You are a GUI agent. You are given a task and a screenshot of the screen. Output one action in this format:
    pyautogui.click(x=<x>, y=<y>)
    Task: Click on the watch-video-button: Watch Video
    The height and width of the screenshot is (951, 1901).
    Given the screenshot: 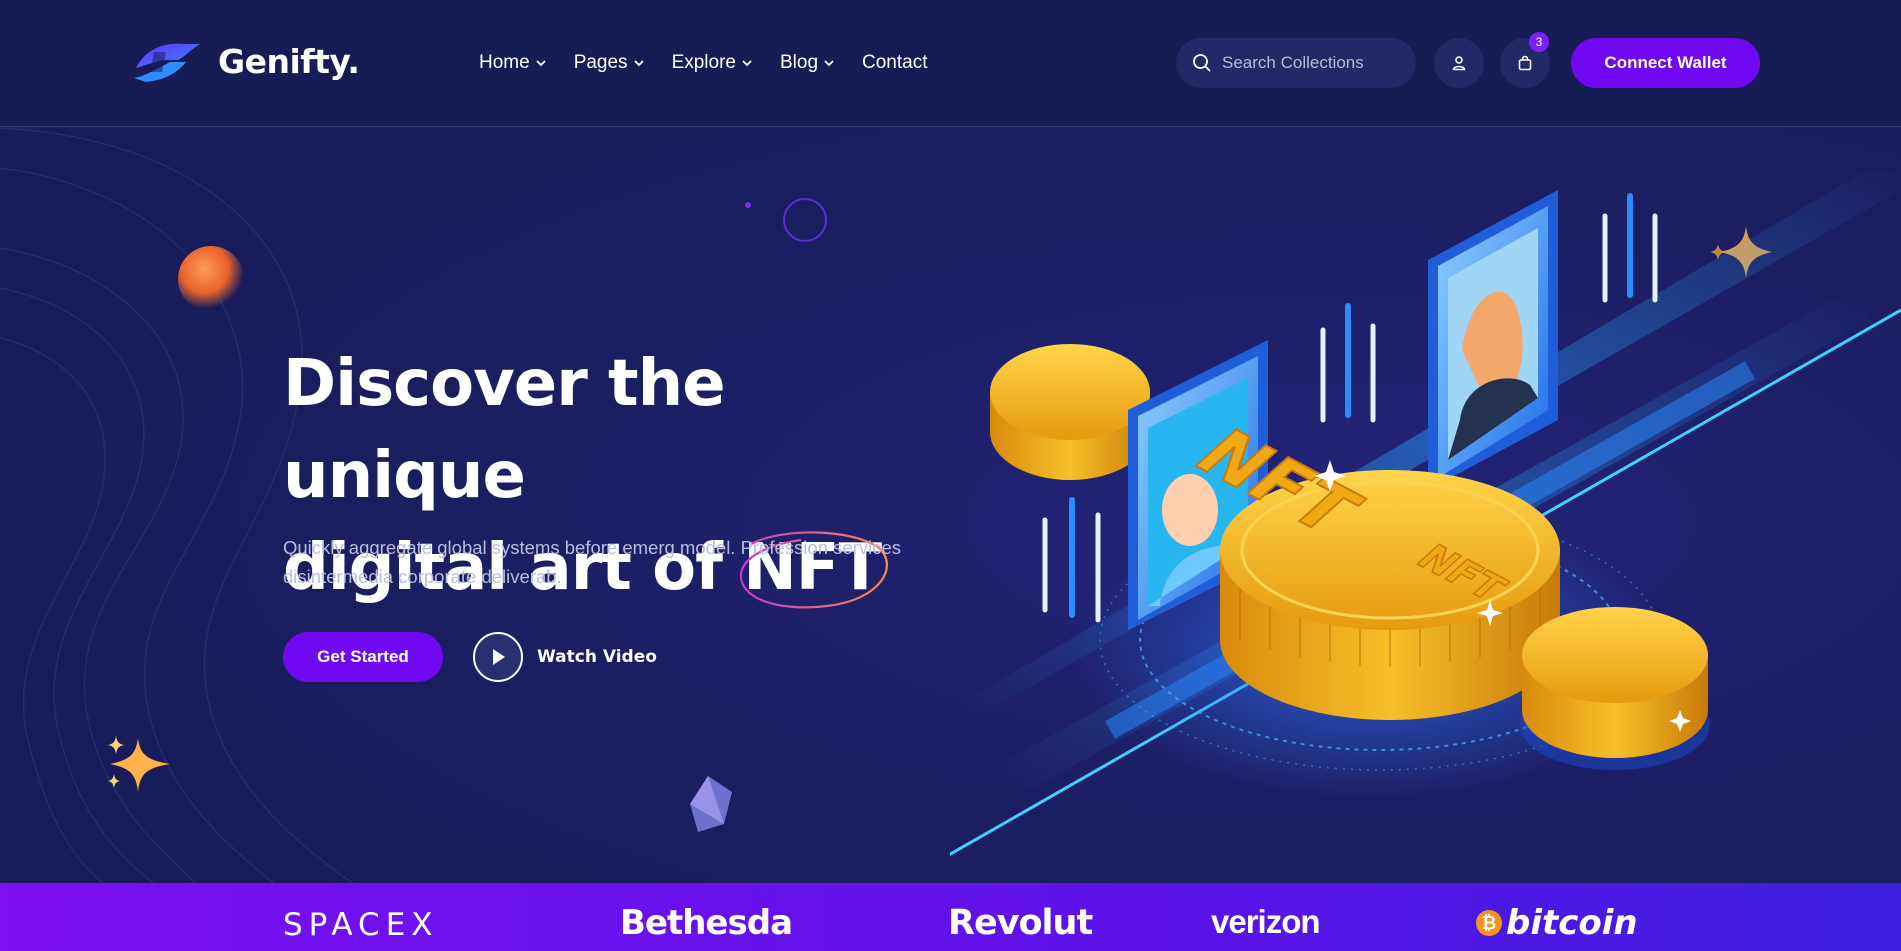 What is the action you would take?
    pyautogui.click(x=565, y=657)
    